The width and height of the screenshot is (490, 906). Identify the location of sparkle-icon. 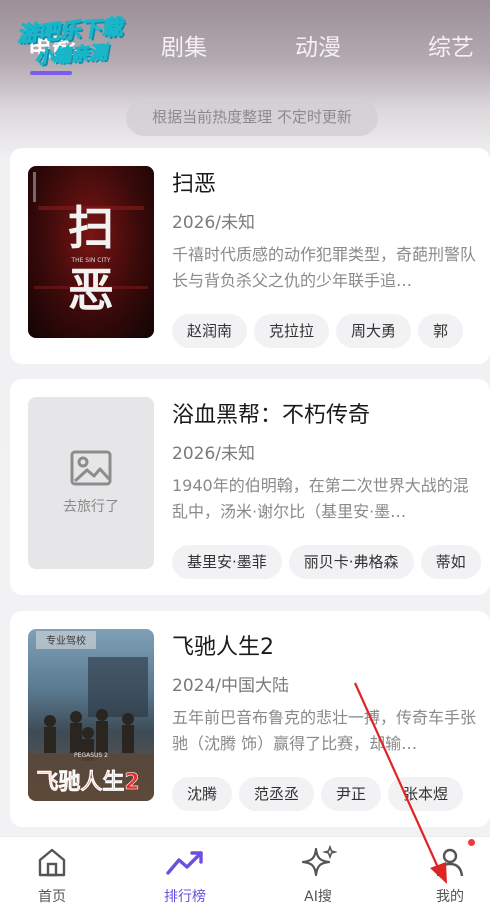
(319, 860).